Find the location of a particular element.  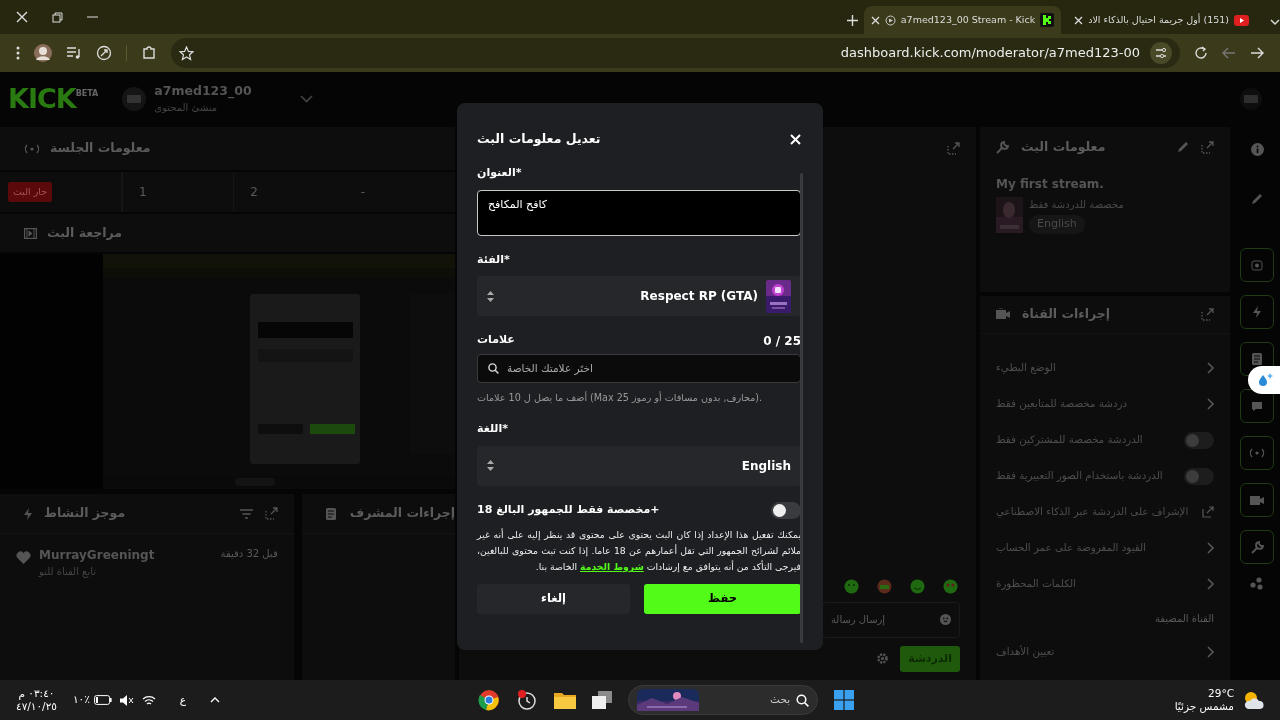

stat-value: 1 is located at coordinates (143, 192).